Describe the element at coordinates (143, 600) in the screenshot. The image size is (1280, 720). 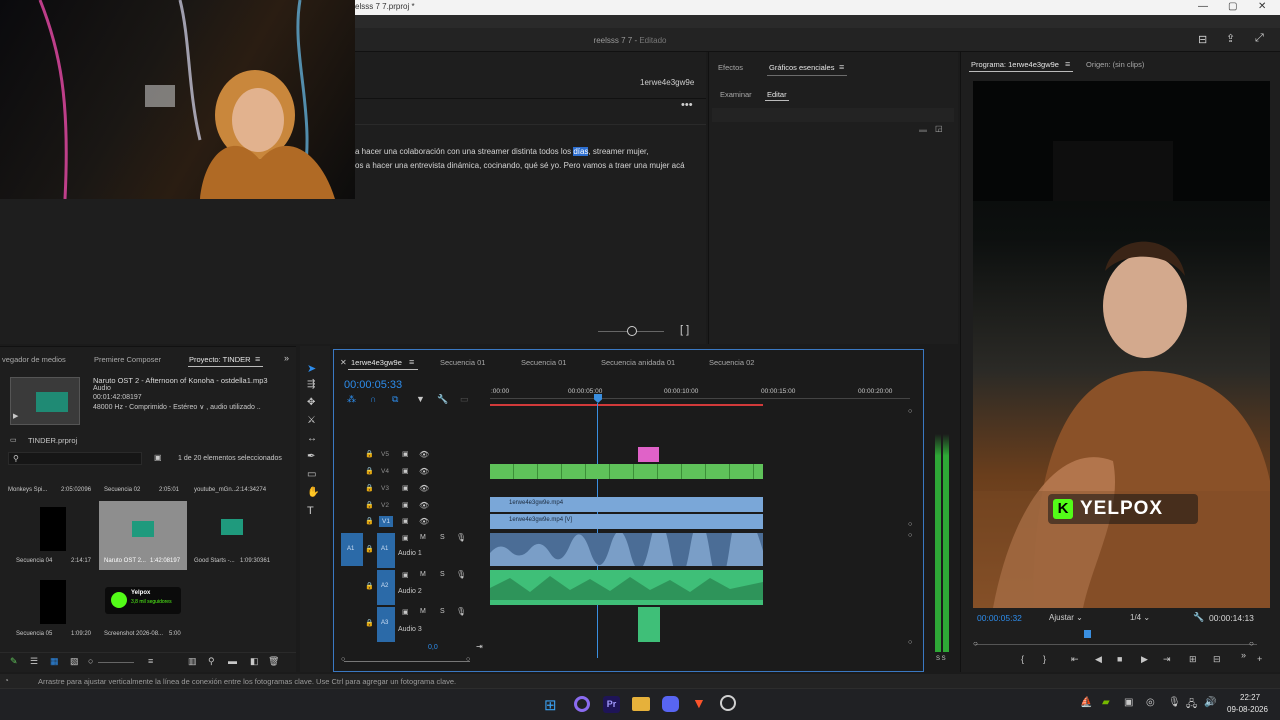
I see `item-thumbnail-yelpox: Yelpox 3,8 mil seguidores` at that location.